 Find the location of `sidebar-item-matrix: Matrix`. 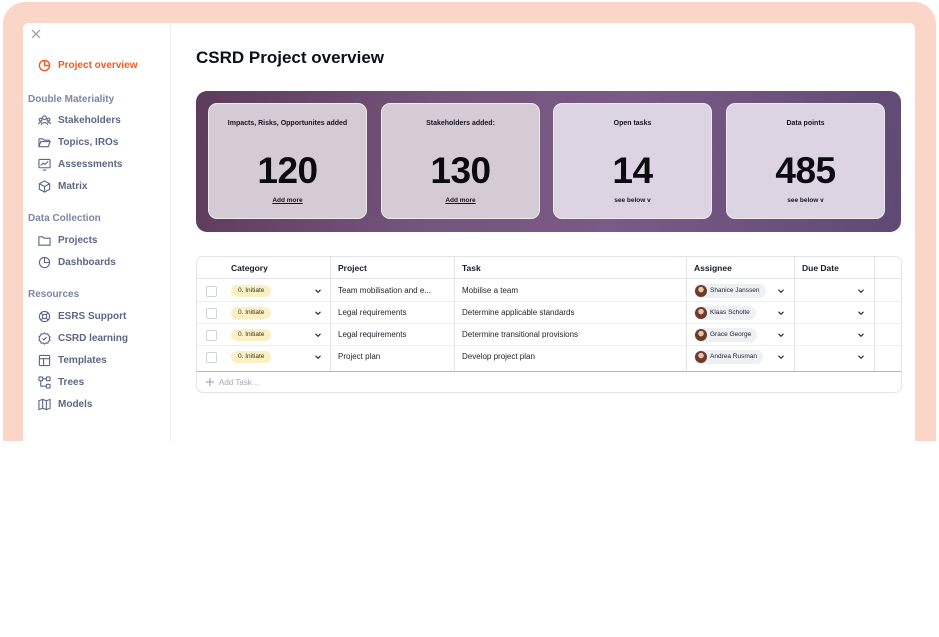

sidebar-item-matrix: Matrix is located at coordinates (62, 186).